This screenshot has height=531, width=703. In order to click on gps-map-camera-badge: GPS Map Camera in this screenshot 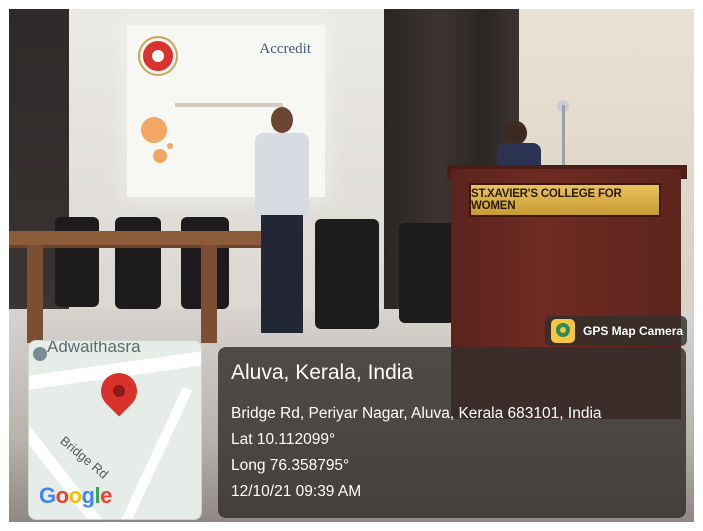, I will do `click(616, 331)`.